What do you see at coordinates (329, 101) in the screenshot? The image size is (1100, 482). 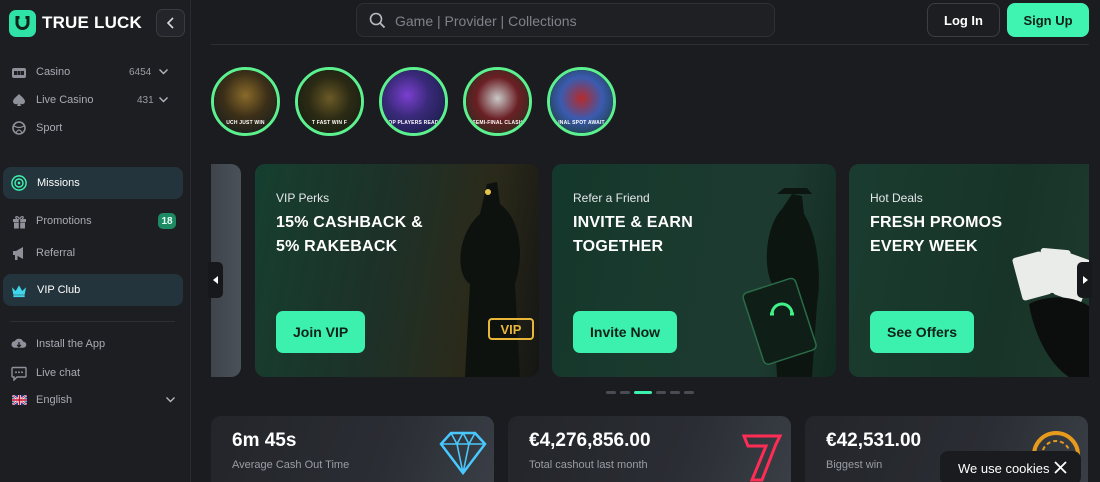 I see `story-circle: T FAST WIN F` at bounding box center [329, 101].